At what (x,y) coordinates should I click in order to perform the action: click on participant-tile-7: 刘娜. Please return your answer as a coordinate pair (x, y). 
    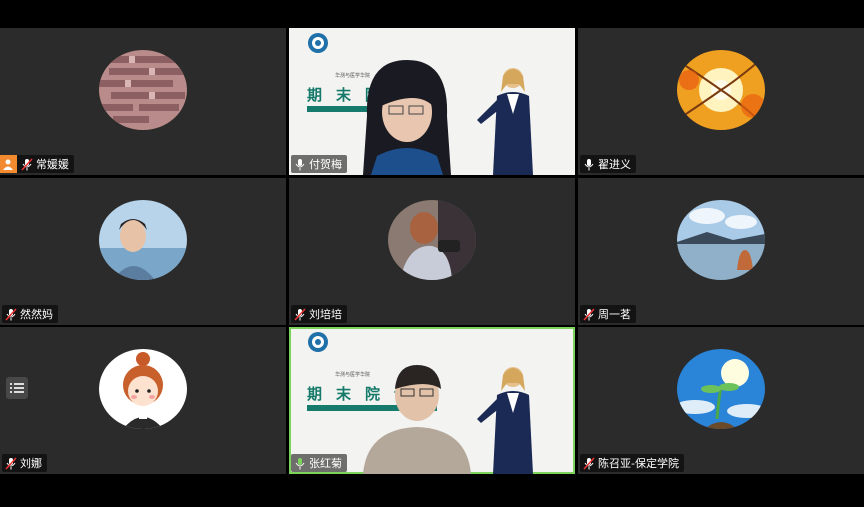
    Looking at the image, I should click on (143, 400).